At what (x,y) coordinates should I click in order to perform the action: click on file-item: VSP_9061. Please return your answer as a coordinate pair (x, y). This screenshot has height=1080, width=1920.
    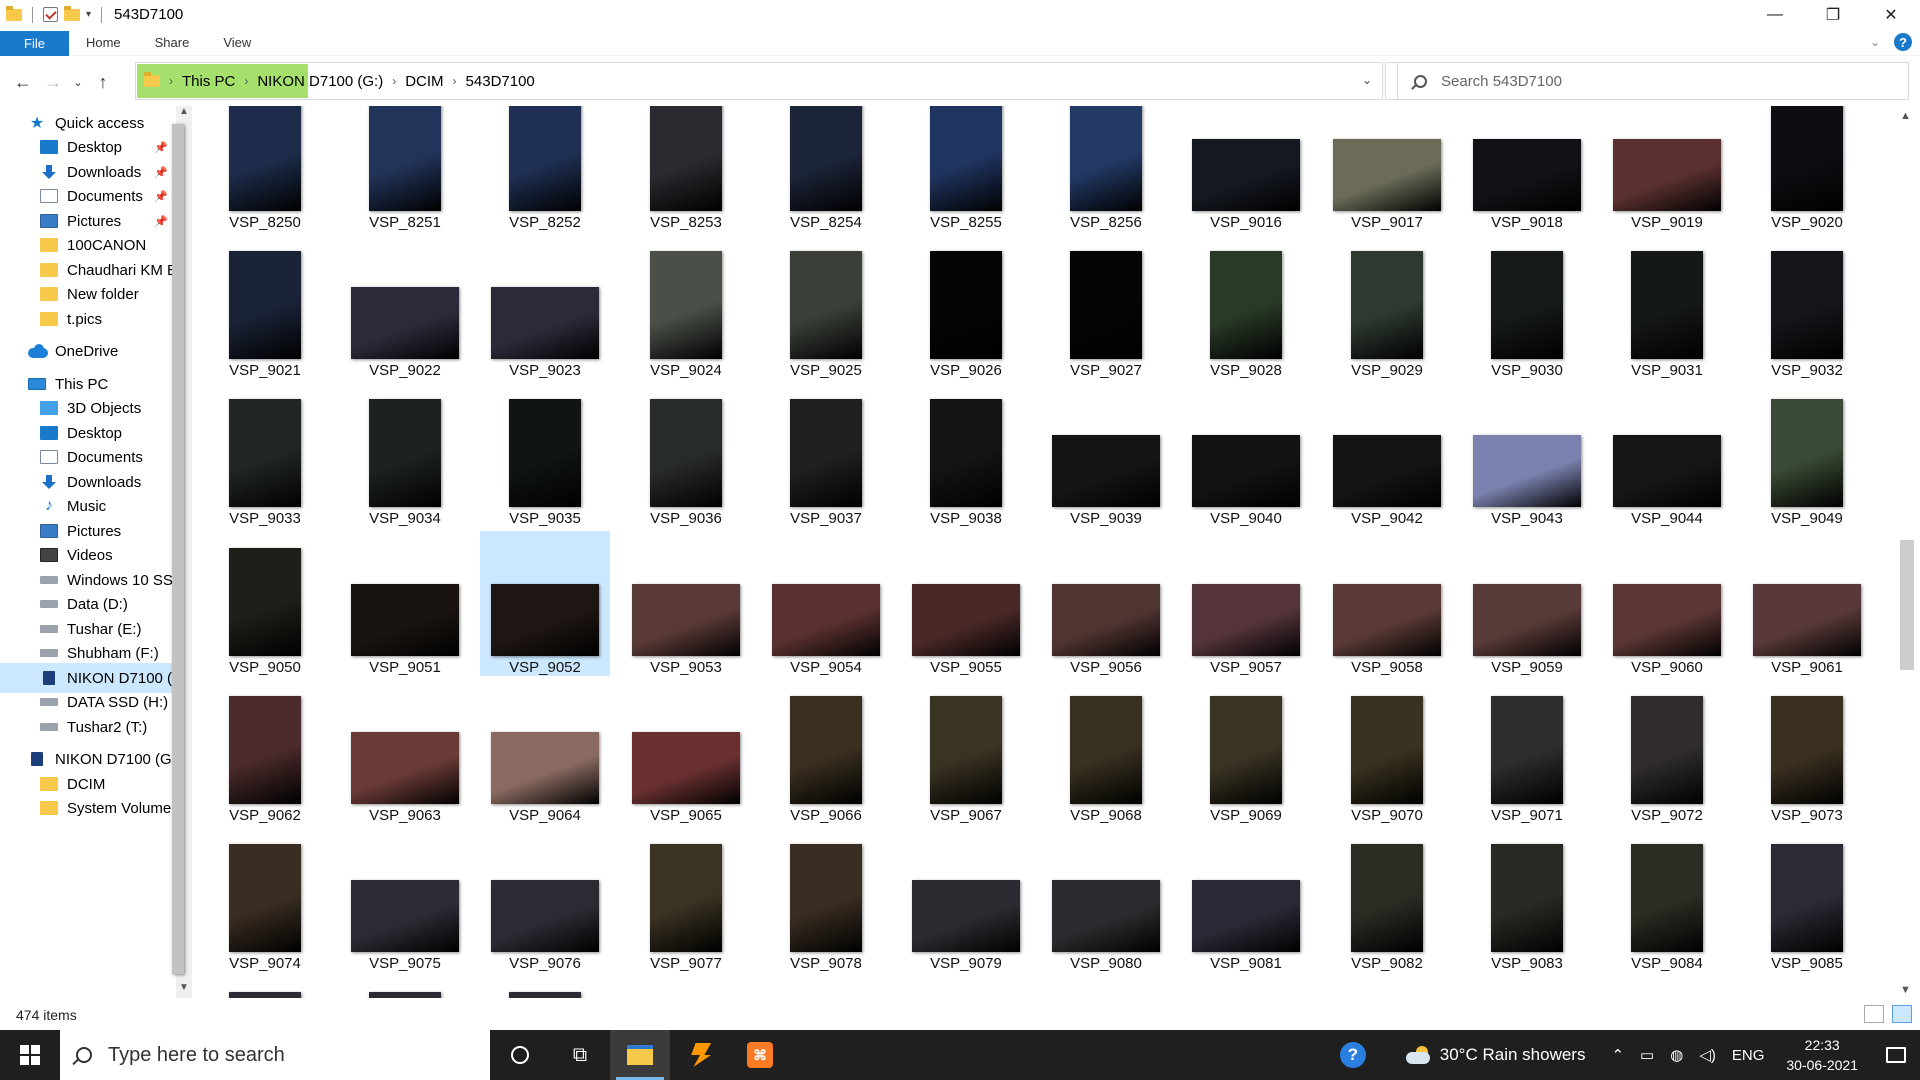
    Looking at the image, I should click on (1807, 603).